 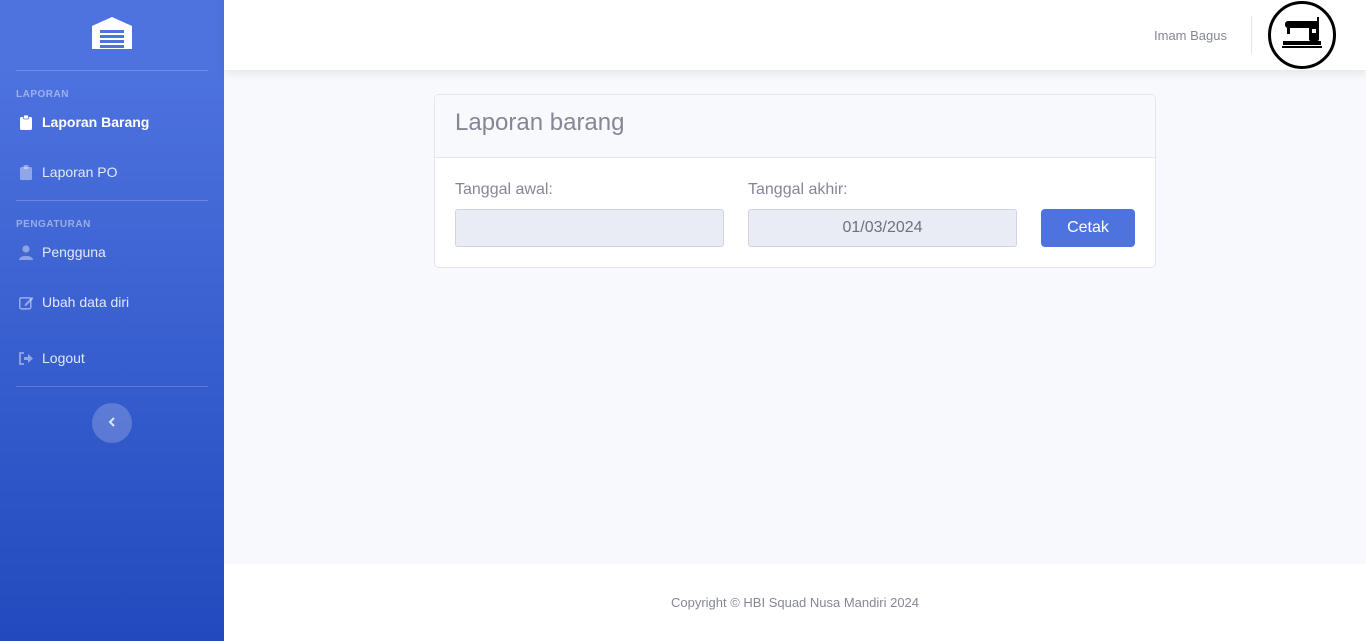 I want to click on copyright-text: Copyright © HBI Squad Nusa Mandiri 2024, so click(x=795, y=602).